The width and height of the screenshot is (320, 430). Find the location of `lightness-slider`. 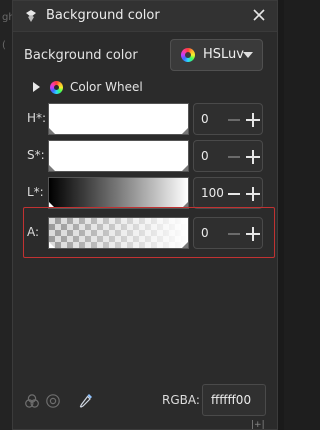

lightness-slider is located at coordinates (118, 193).